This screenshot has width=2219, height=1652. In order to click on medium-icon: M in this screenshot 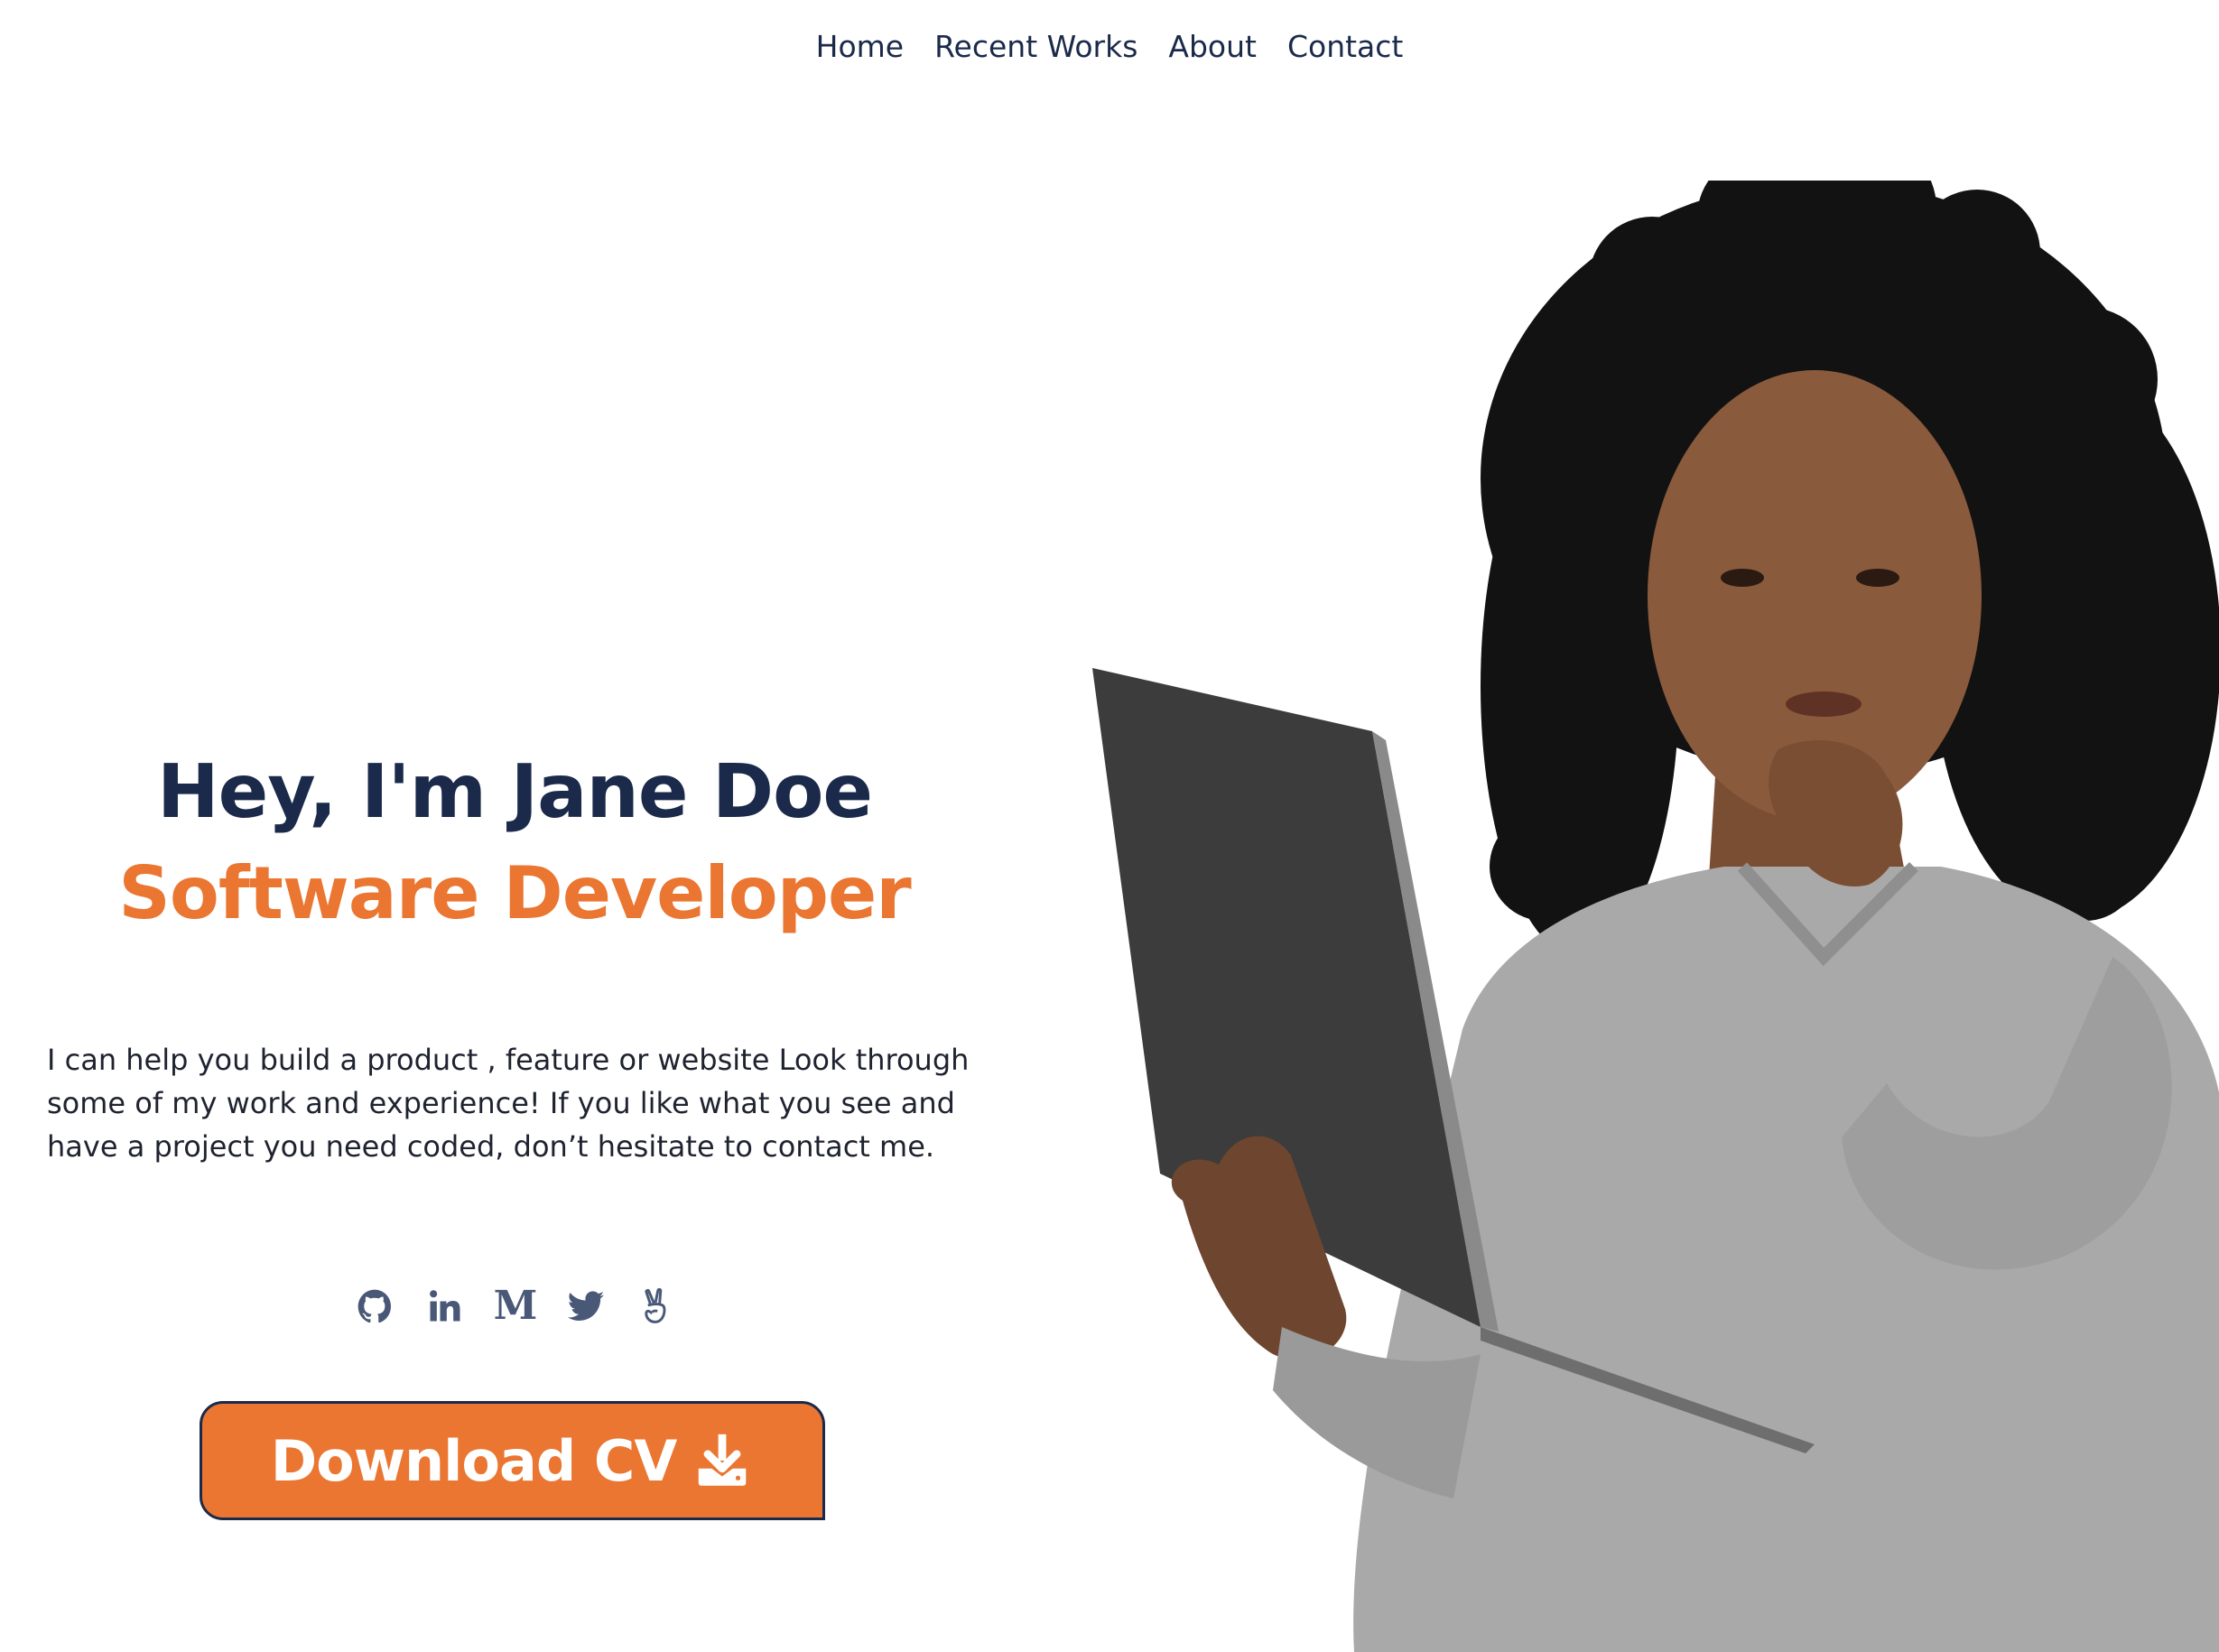, I will do `click(515, 1306)`.